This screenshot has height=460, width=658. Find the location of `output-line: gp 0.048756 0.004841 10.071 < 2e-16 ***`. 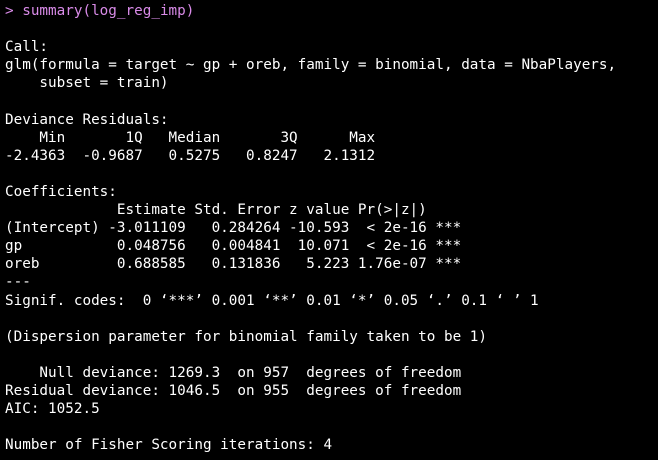

output-line: gp 0.048756 0.004841 10.071 < 2e-16 *** is located at coordinates (233, 246).